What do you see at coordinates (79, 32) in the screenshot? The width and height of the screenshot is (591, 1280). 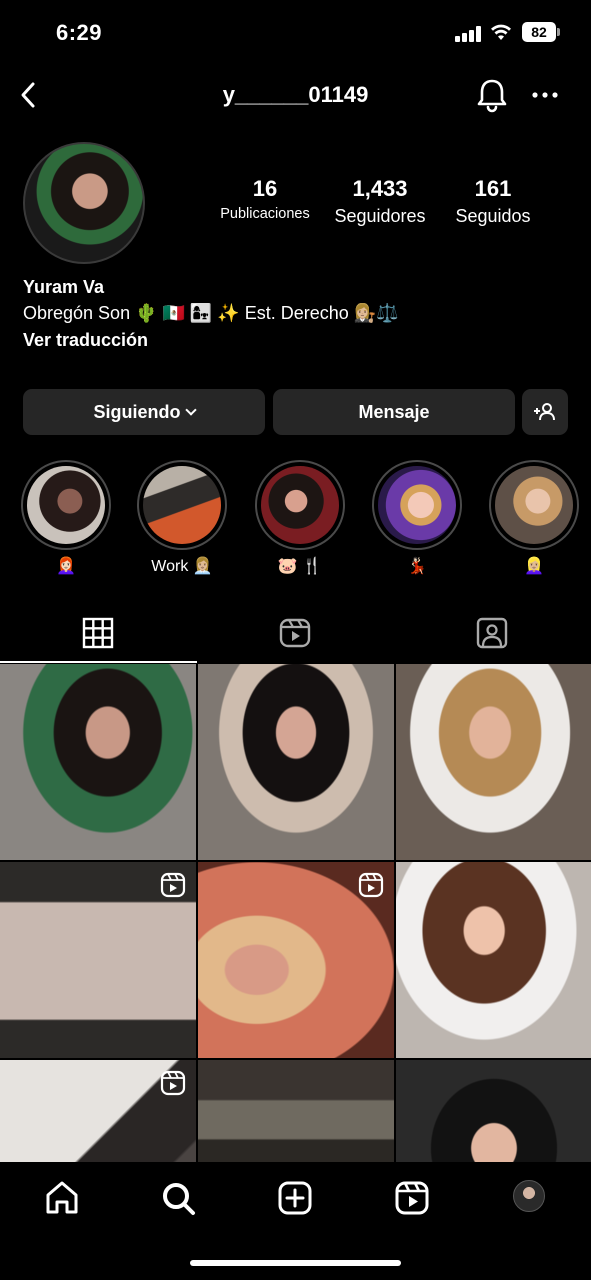 I see `status-time: 6:29` at bounding box center [79, 32].